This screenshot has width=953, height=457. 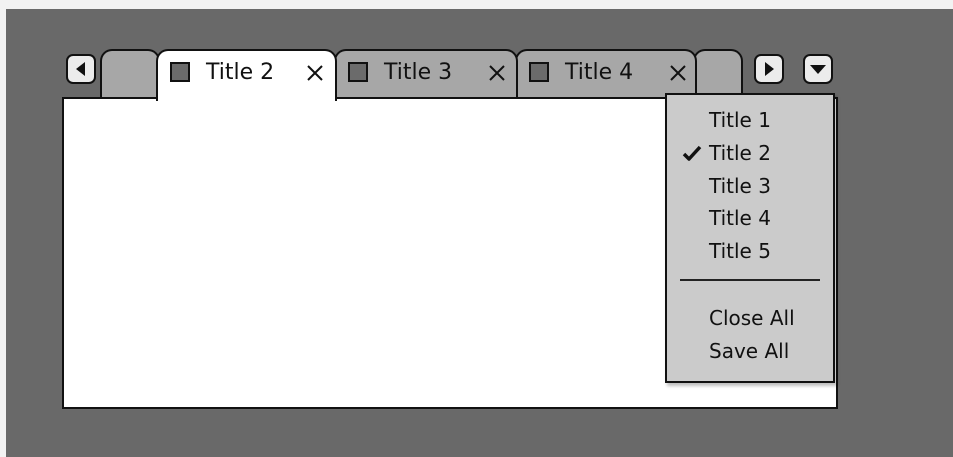 I want to click on triangle-right-icon, so click(x=769, y=69).